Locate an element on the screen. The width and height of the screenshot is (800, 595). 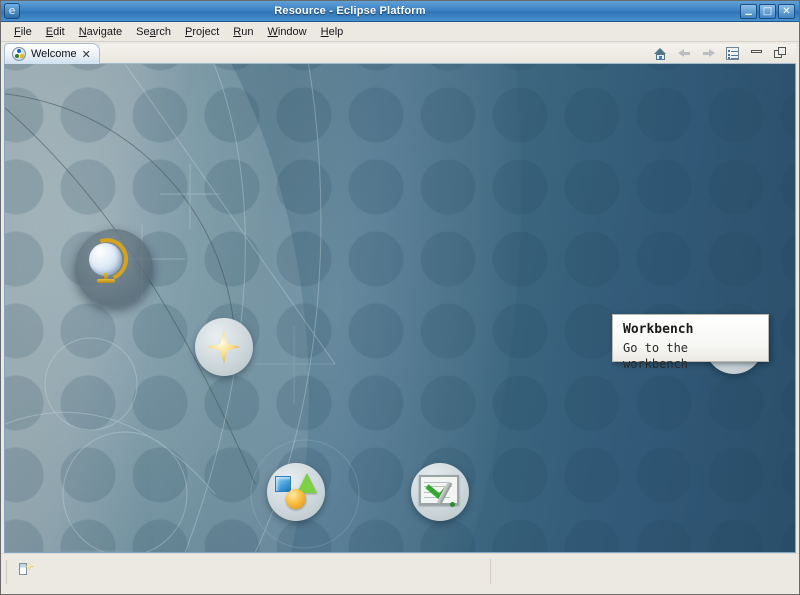
menu-search-pre: Se is located at coordinates (143, 31).